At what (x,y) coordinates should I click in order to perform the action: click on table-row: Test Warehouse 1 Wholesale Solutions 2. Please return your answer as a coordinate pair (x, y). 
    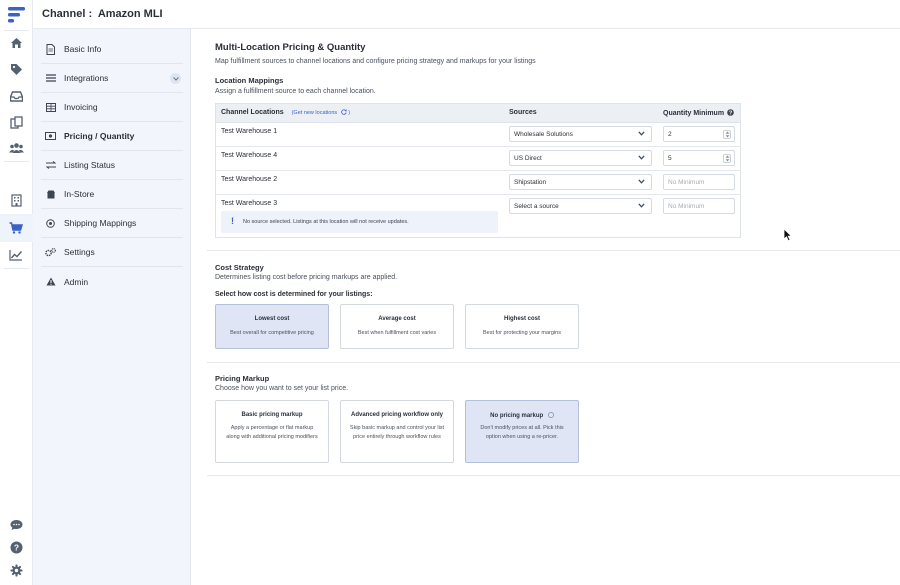
    Looking at the image, I should click on (478, 135).